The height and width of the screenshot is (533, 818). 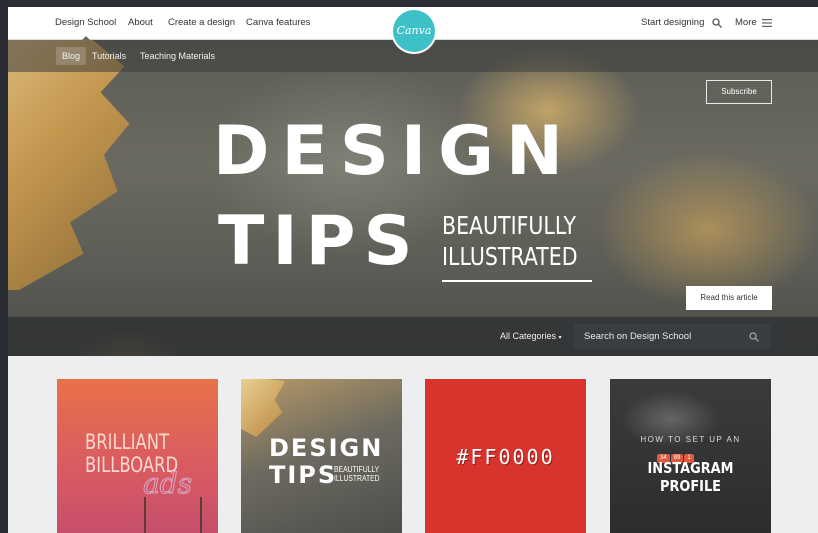 I want to click on card-text-how-to: HOW TO SET UP AN, so click(x=690, y=439).